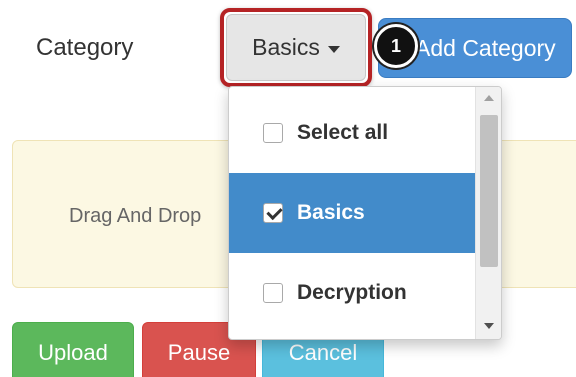 The height and width of the screenshot is (377, 576). I want to click on menu-item-decryption: Decryption, so click(352, 293).